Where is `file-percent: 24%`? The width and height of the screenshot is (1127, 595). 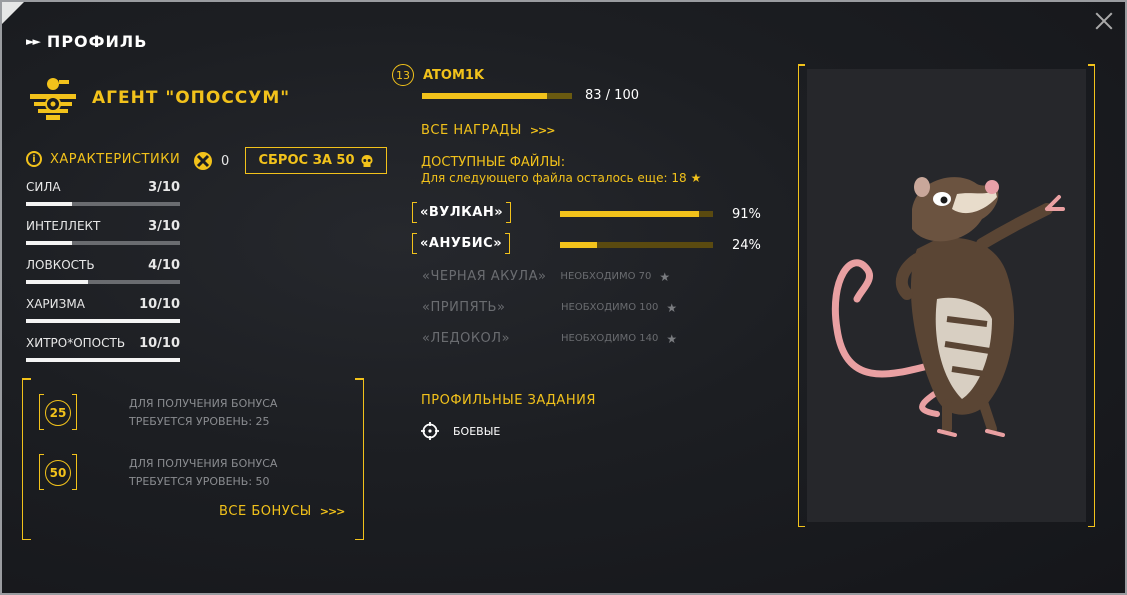 file-percent: 24% is located at coordinates (746, 245).